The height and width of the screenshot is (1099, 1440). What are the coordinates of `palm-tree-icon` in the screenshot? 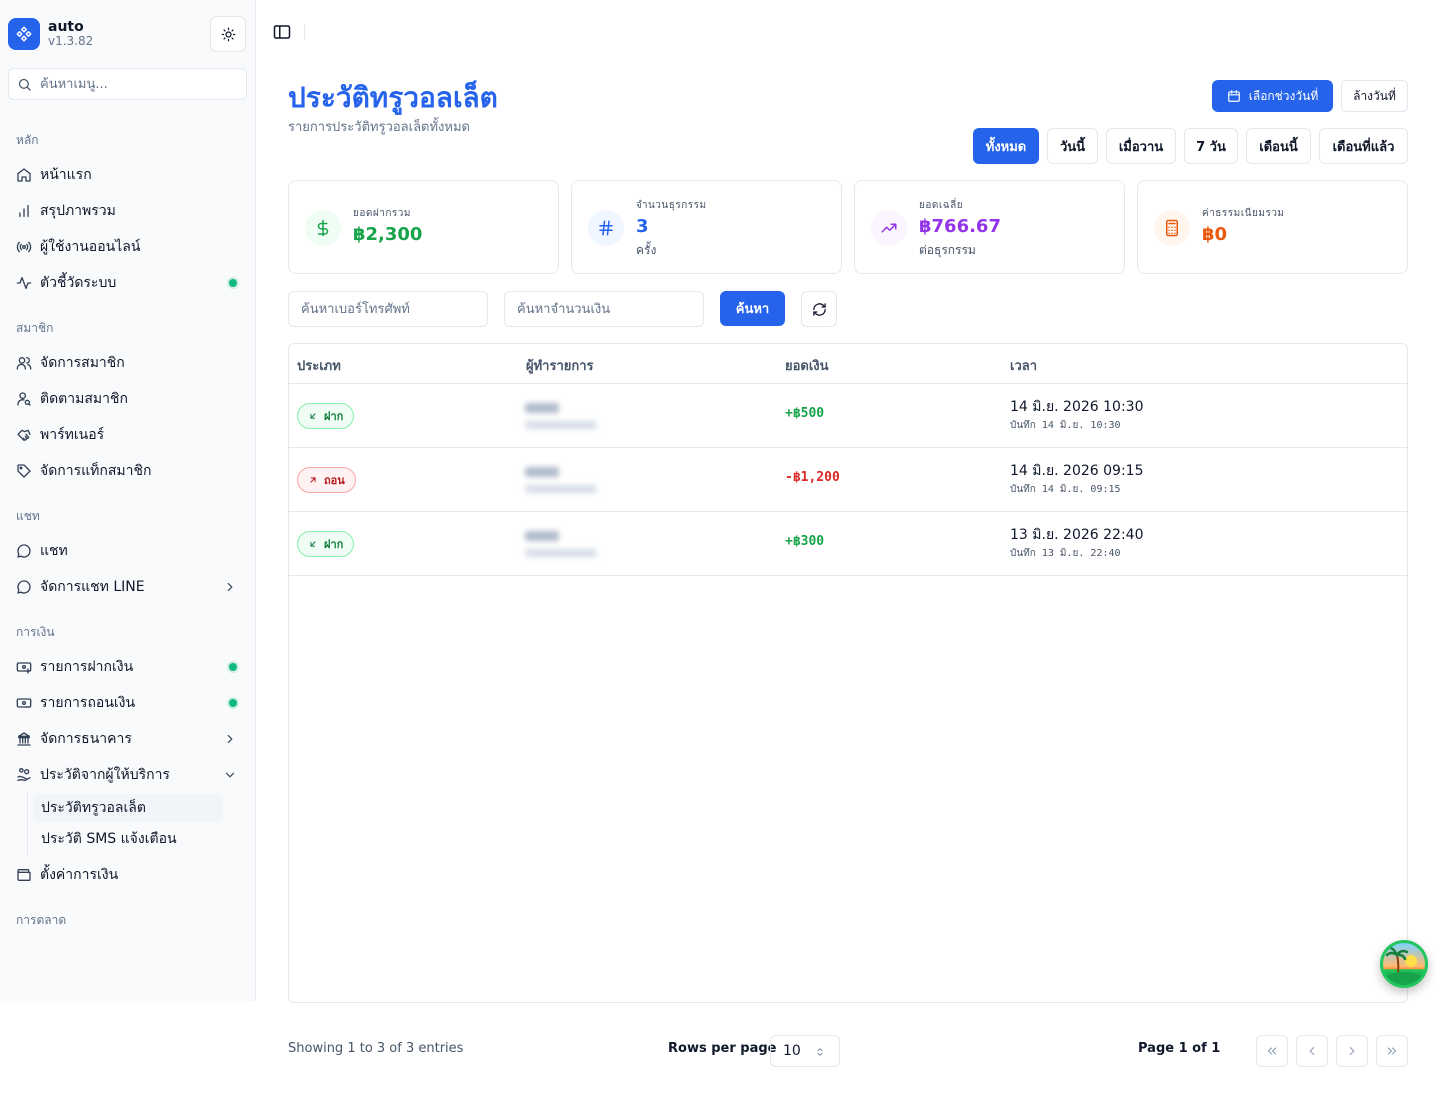 It's located at (1403, 964).